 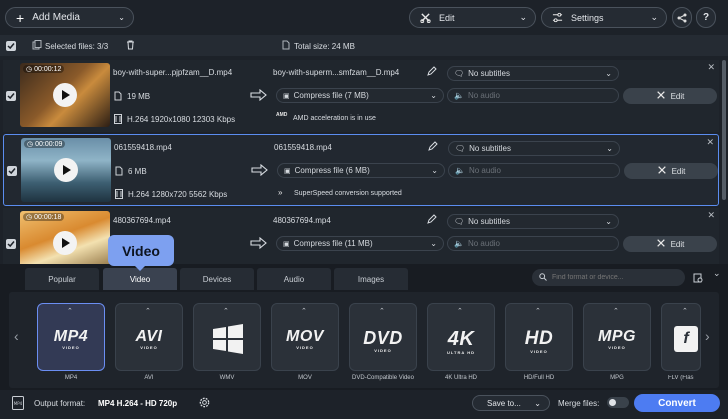 What do you see at coordinates (302, 220) in the screenshot?
I see `output-filename: 480367694.mp4` at bounding box center [302, 220].